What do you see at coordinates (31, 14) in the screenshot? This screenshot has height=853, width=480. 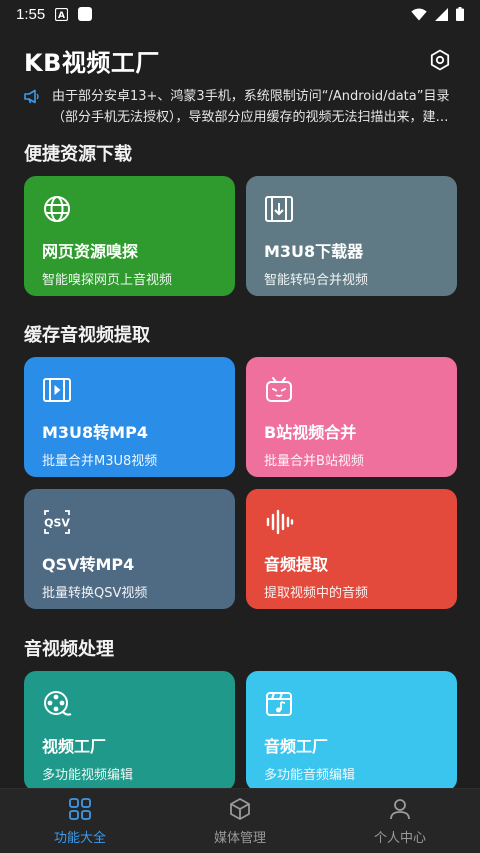 I see `status-time: 1:55` at bounding box center [31, 14].